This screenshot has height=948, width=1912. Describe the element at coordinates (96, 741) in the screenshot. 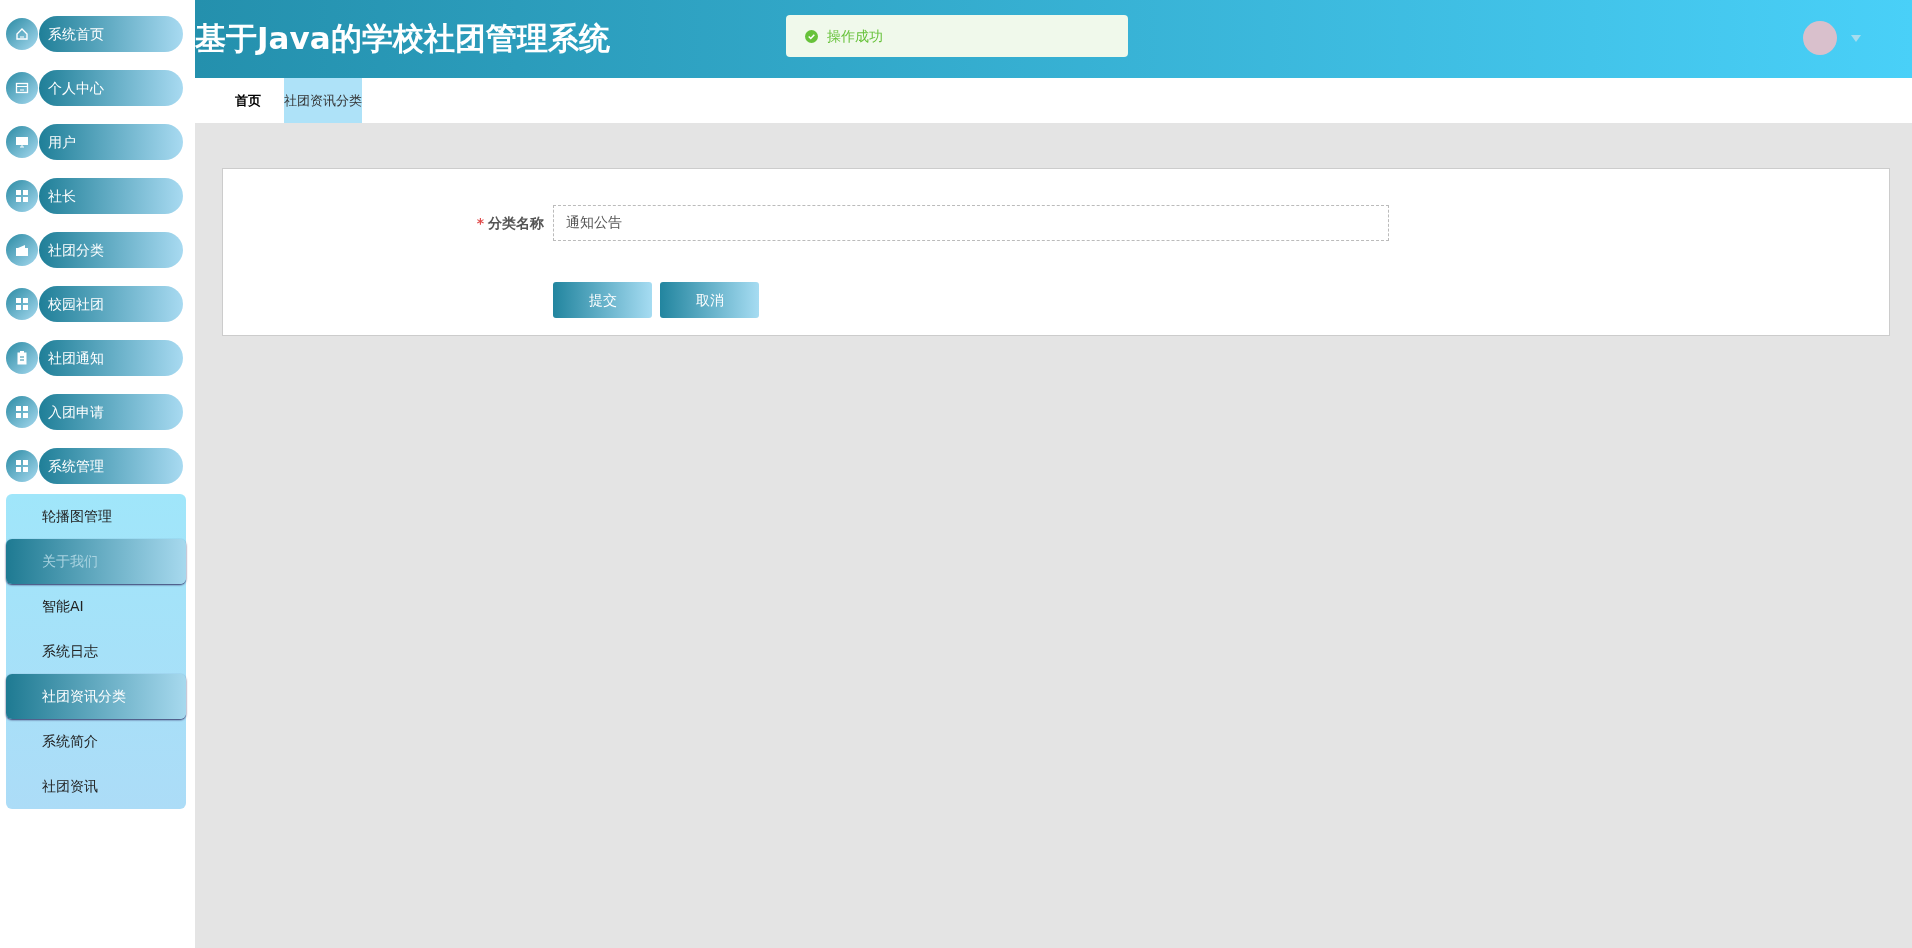

I see `submenu-item: 系统简介` at that location.